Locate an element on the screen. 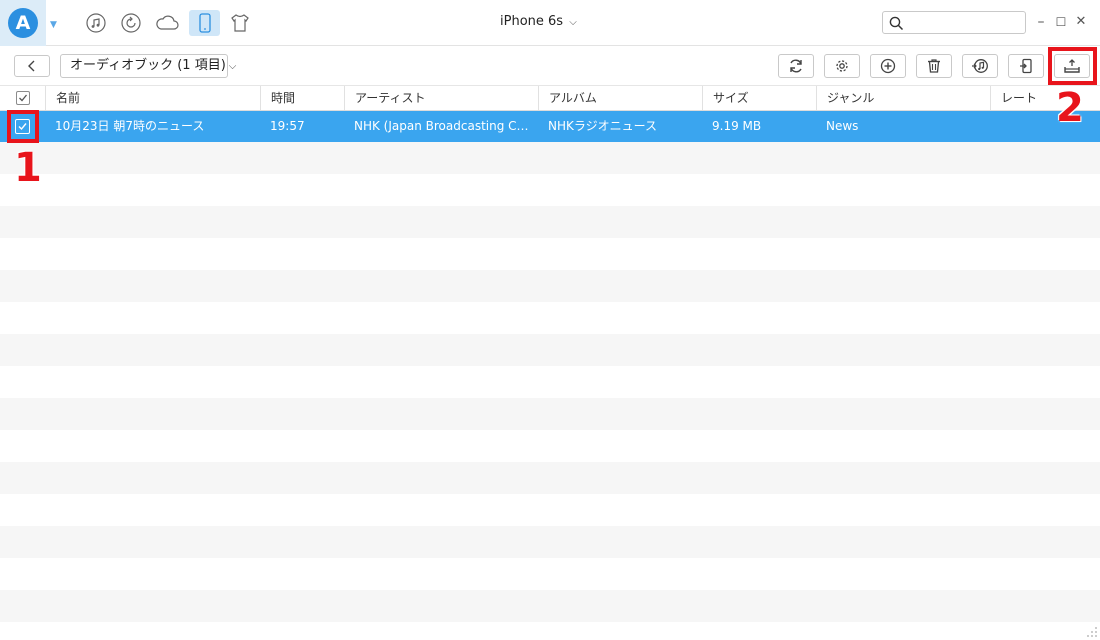  nav-device-button is located at coordinates (204, 23).